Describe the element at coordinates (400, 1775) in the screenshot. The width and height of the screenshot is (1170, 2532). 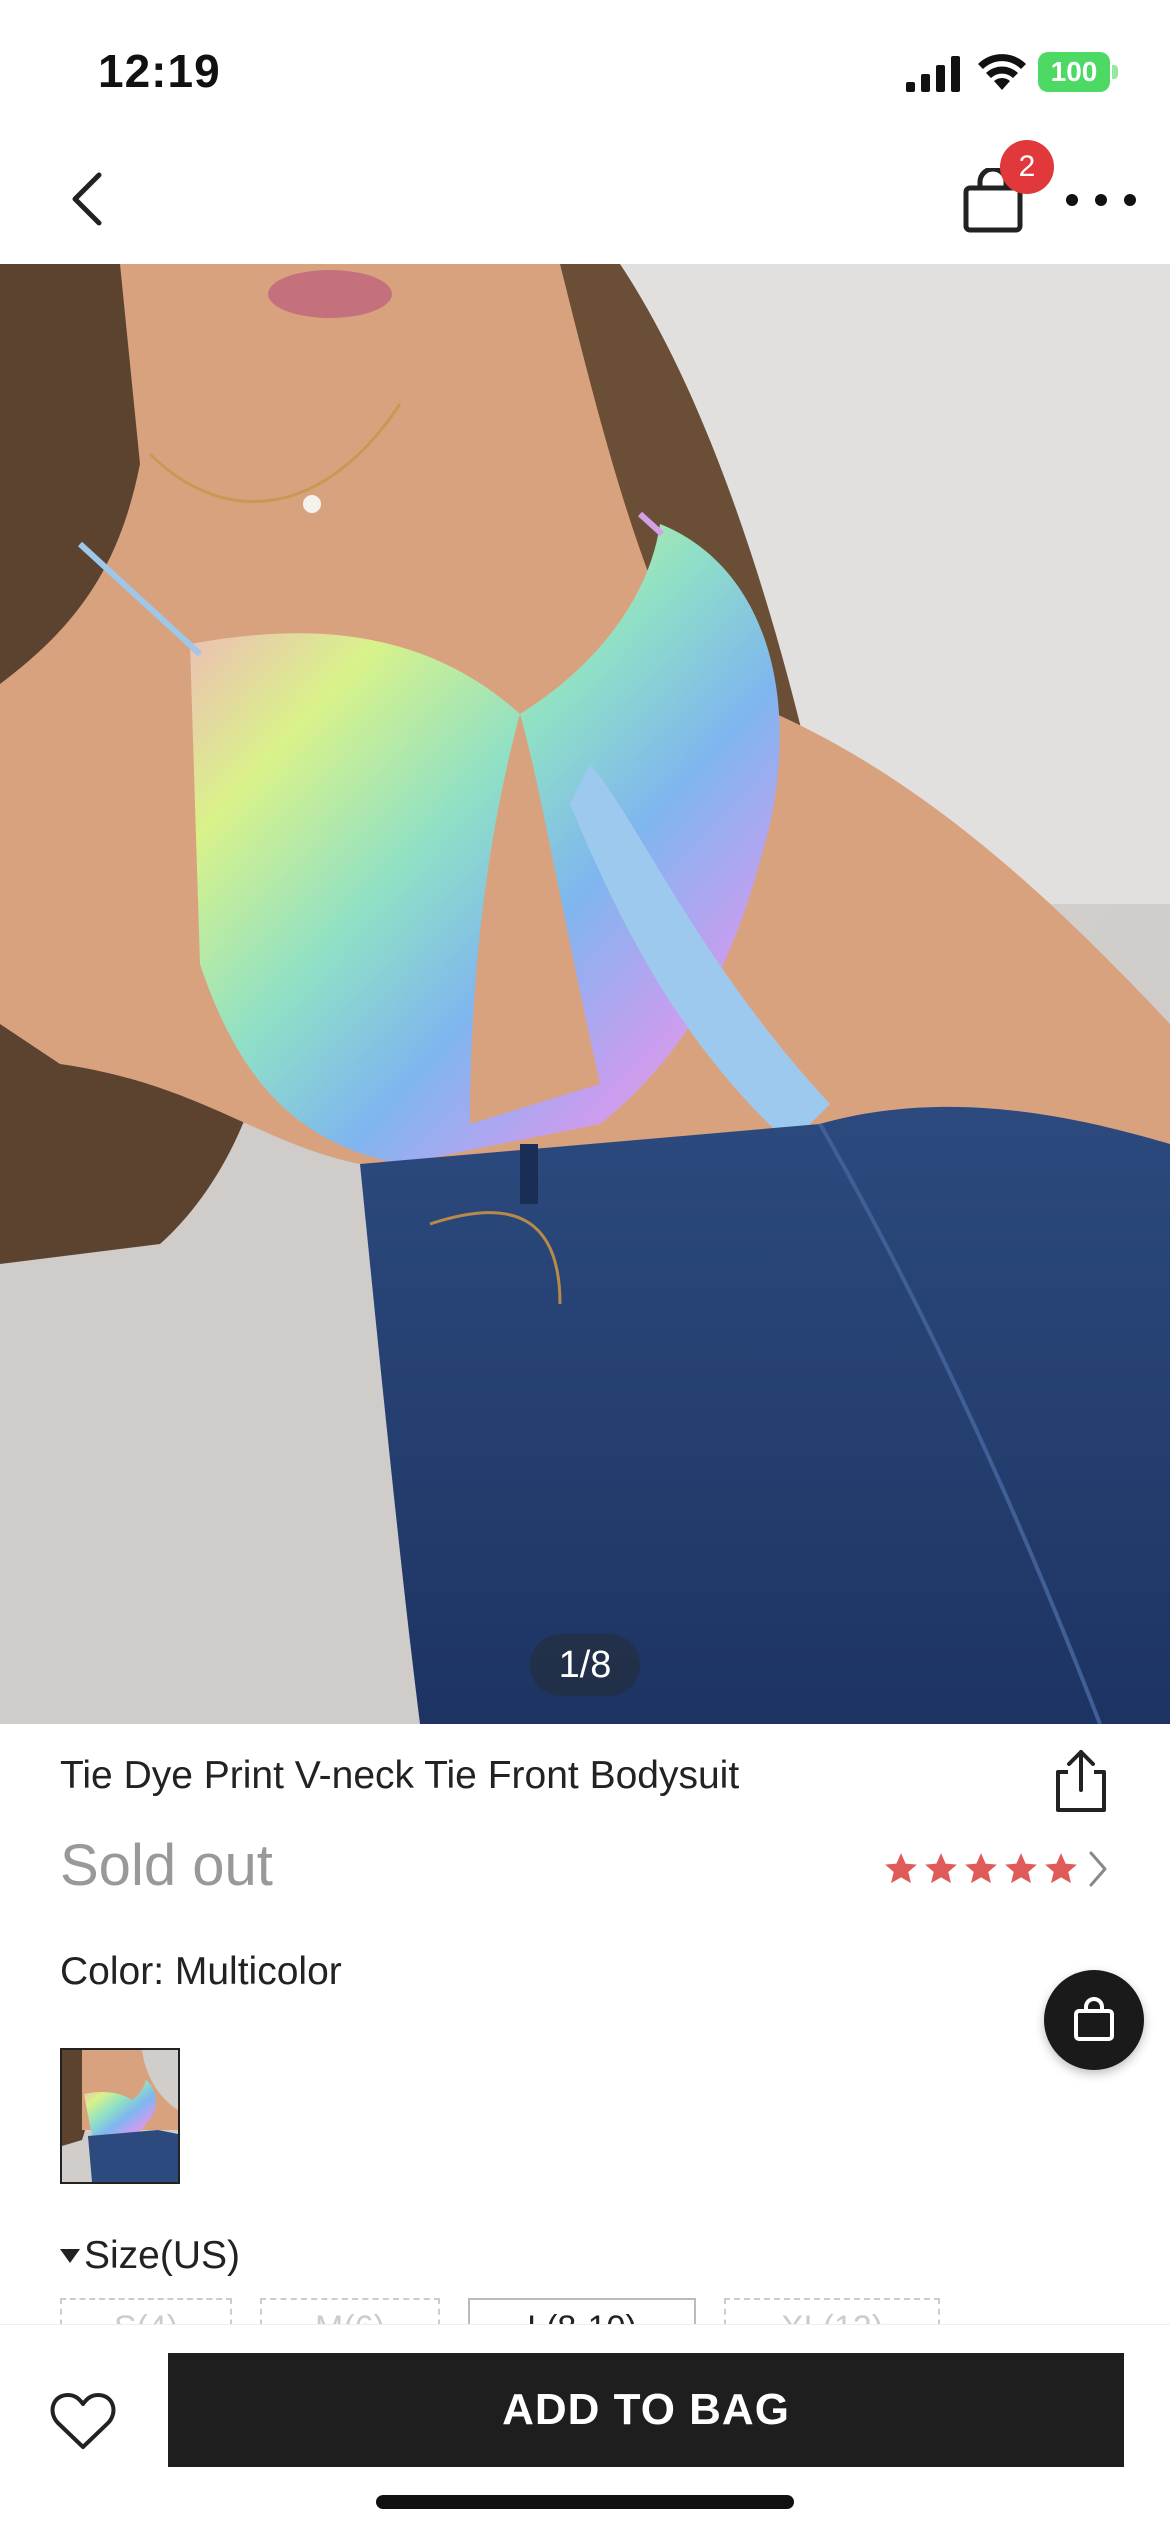
I see `product-title: Tie Dye Print V-neck Tie Front Bodysuit` at that location.